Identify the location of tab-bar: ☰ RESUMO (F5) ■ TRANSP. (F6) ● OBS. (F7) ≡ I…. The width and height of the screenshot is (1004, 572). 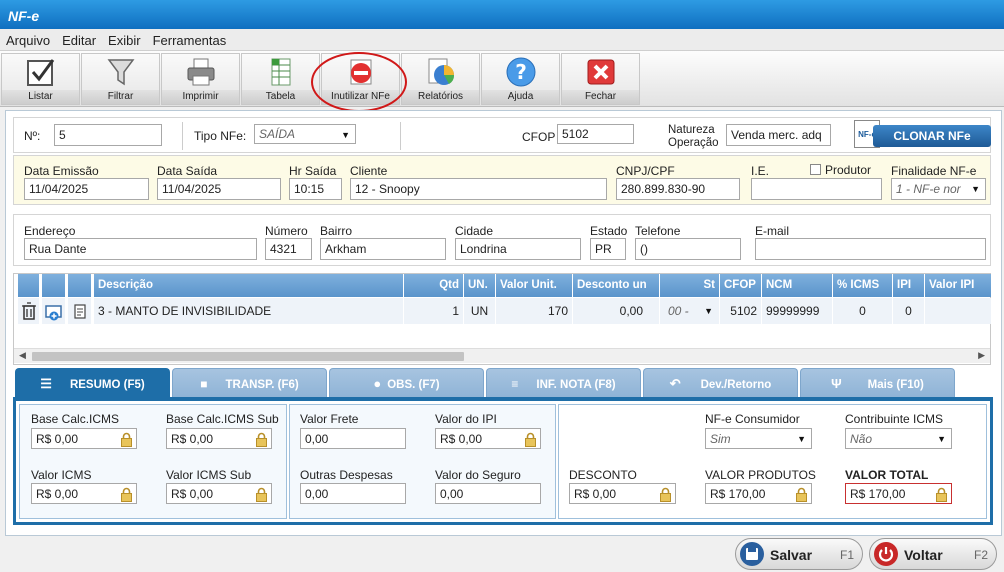
(503, 383).